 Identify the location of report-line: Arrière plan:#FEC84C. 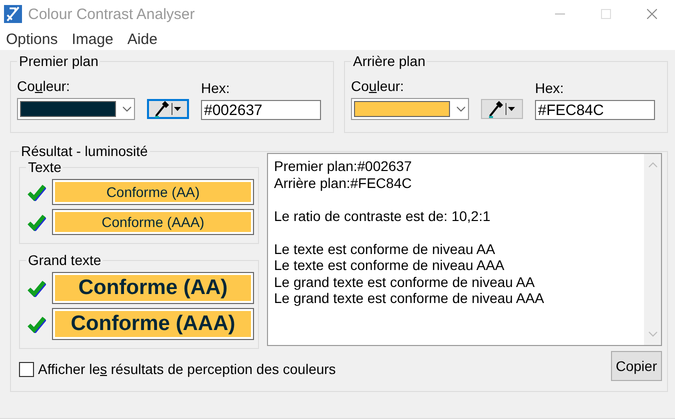
(343, 182).